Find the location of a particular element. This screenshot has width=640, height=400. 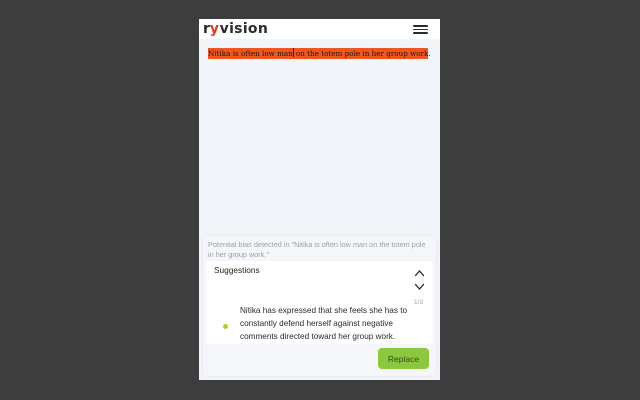

suggestion-bullet-icon is located at coordinates (225, 326).